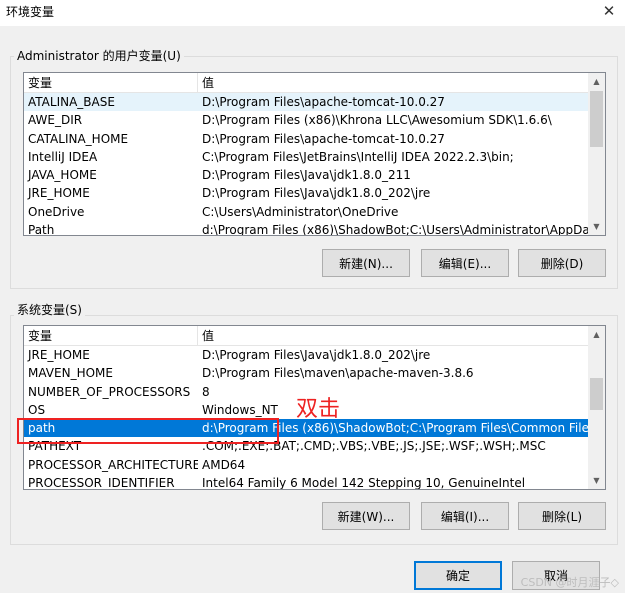  What do you see at coordinates (562, 516) in the screenshot?
I see `system-delete-button: 删除(L)` at bounding box center [562, 516].